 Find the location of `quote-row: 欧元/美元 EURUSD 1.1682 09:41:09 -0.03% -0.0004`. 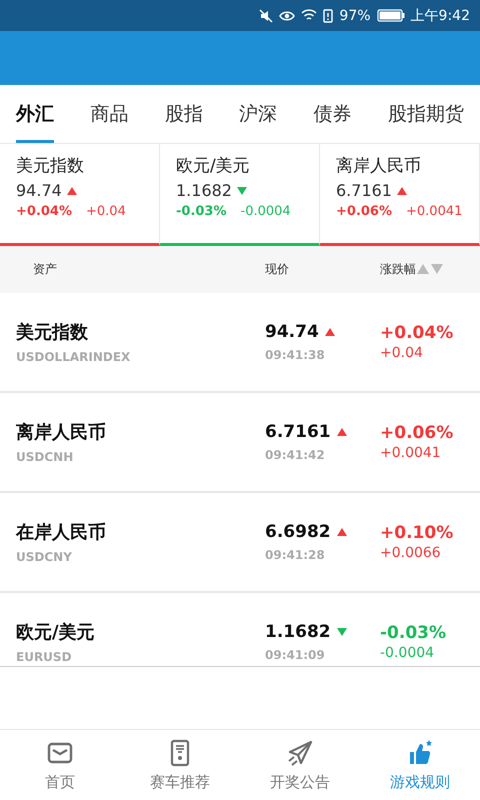

quote-row: 欧元/美元 EURUSD 1.1682 09:41:09 -0.03% -0.0004 is located at coordinates (240, 629).